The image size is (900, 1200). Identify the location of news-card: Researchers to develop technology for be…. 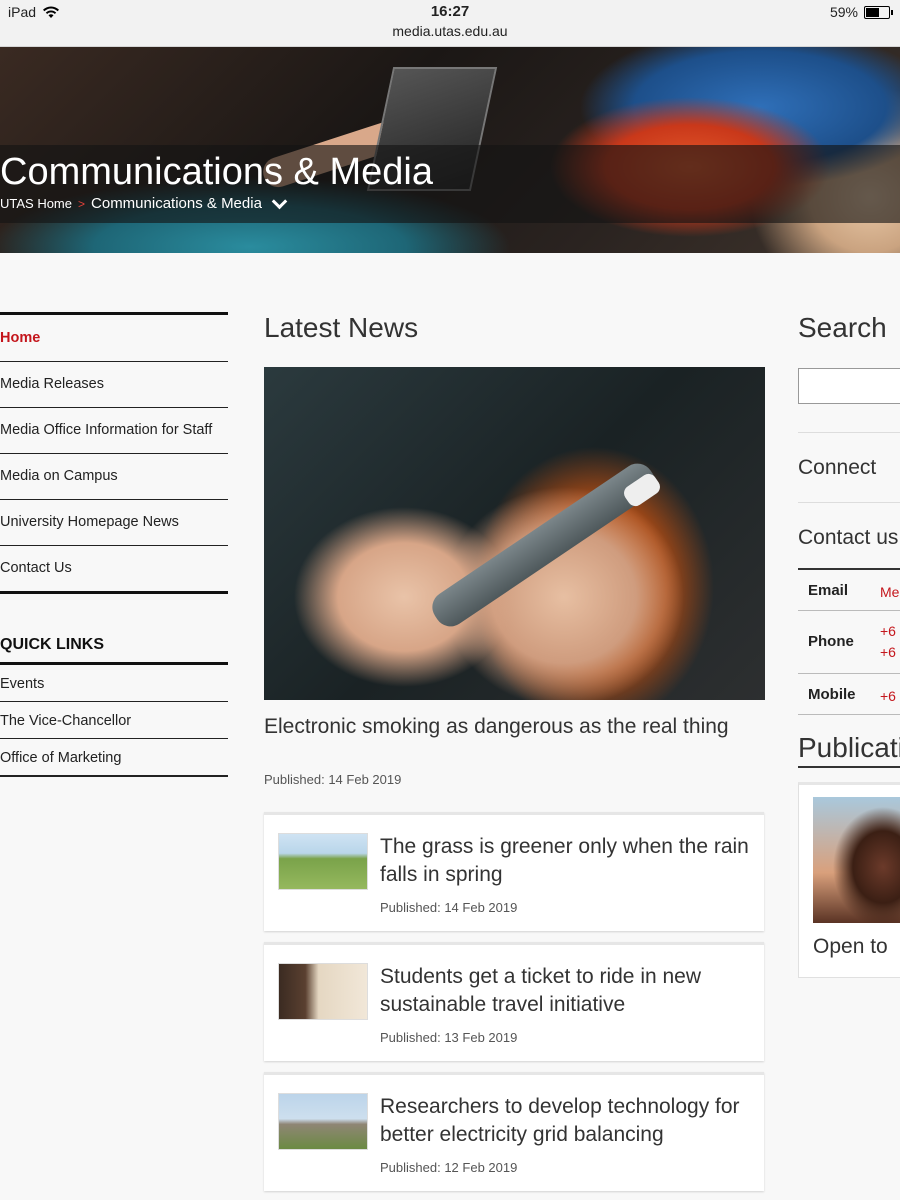
(514, 1131).